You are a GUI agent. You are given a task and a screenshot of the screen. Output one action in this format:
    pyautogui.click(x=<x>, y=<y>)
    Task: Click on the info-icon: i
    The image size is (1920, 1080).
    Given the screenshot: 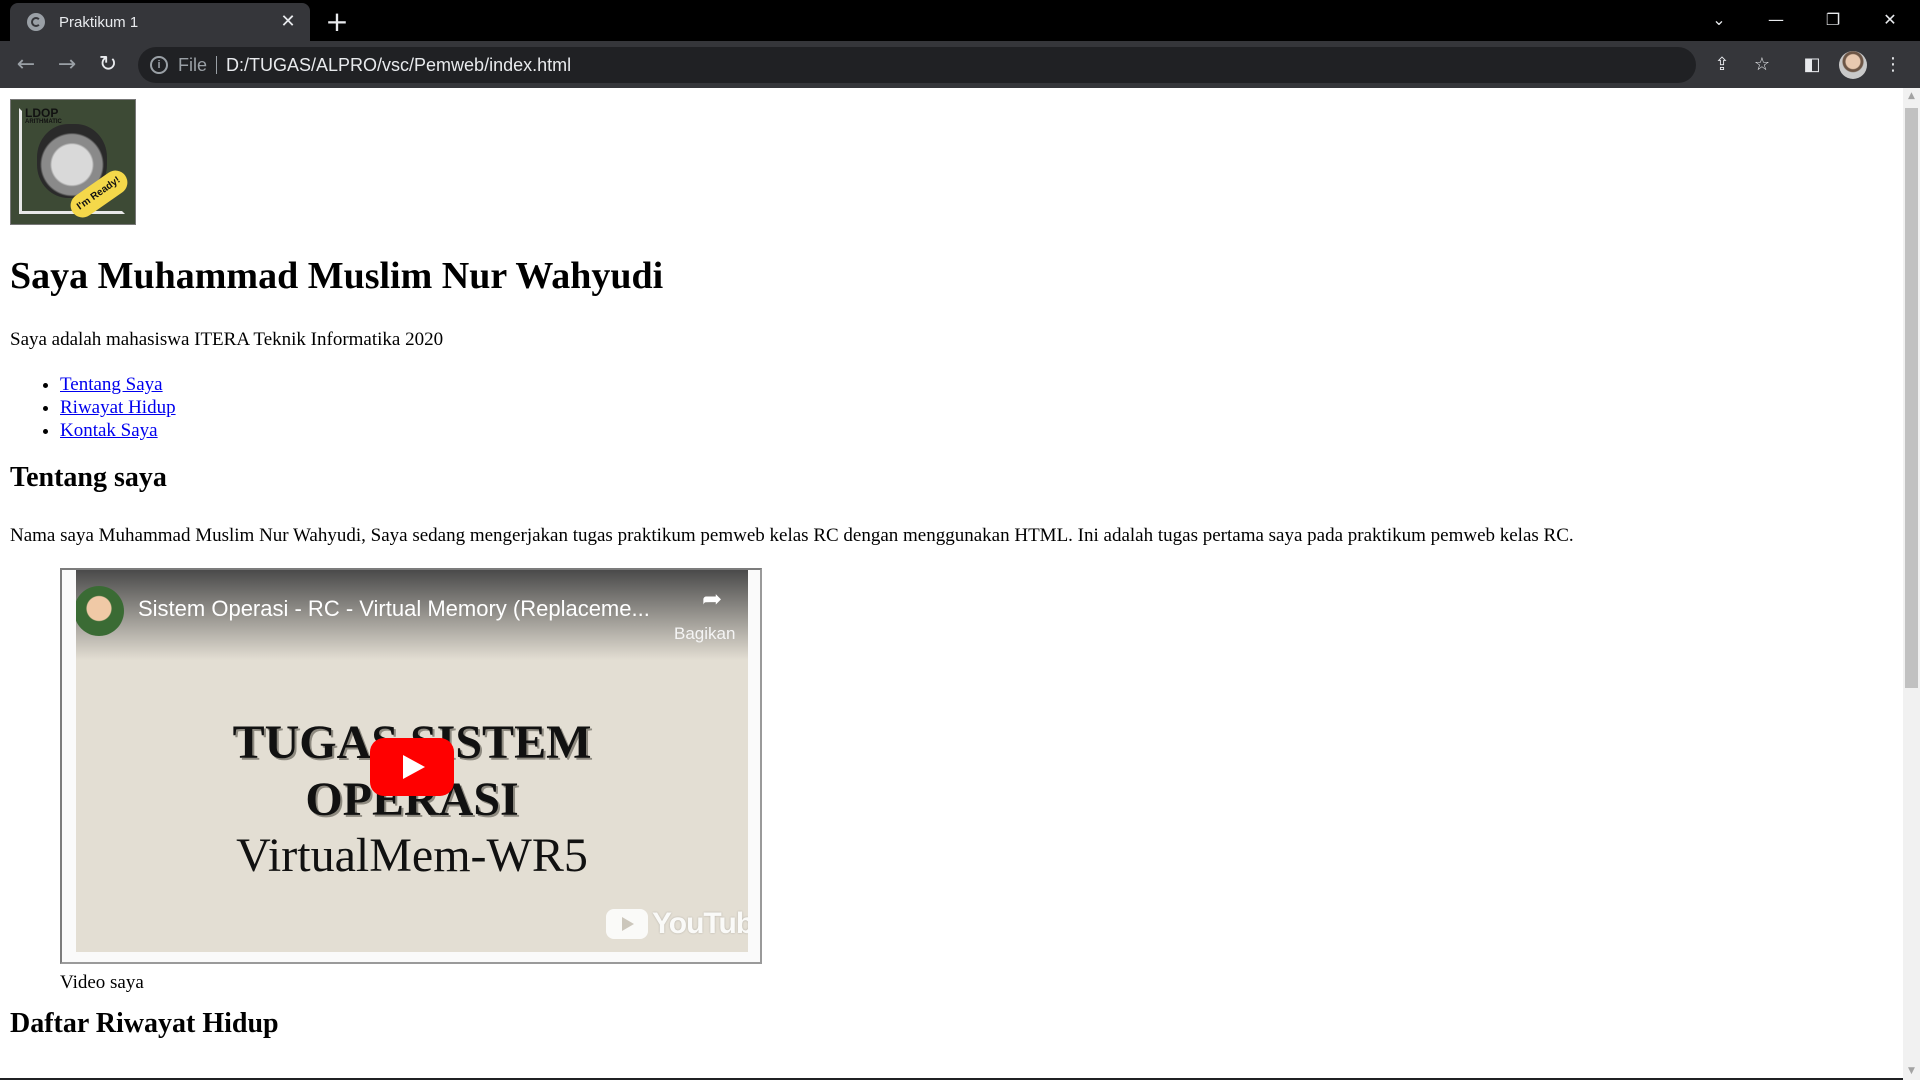 What is the action you would take?
    pyautogui.click(x=159, y=65)
    